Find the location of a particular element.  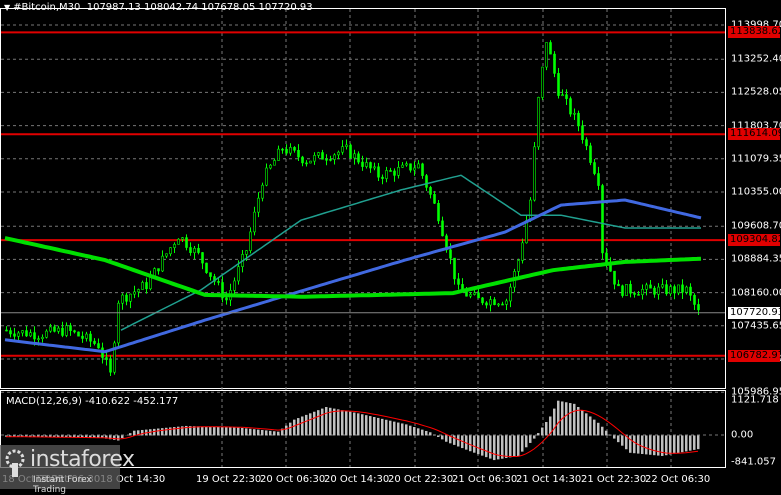

macd-tick-label: -841.057 is located at coordinates (753, 462).